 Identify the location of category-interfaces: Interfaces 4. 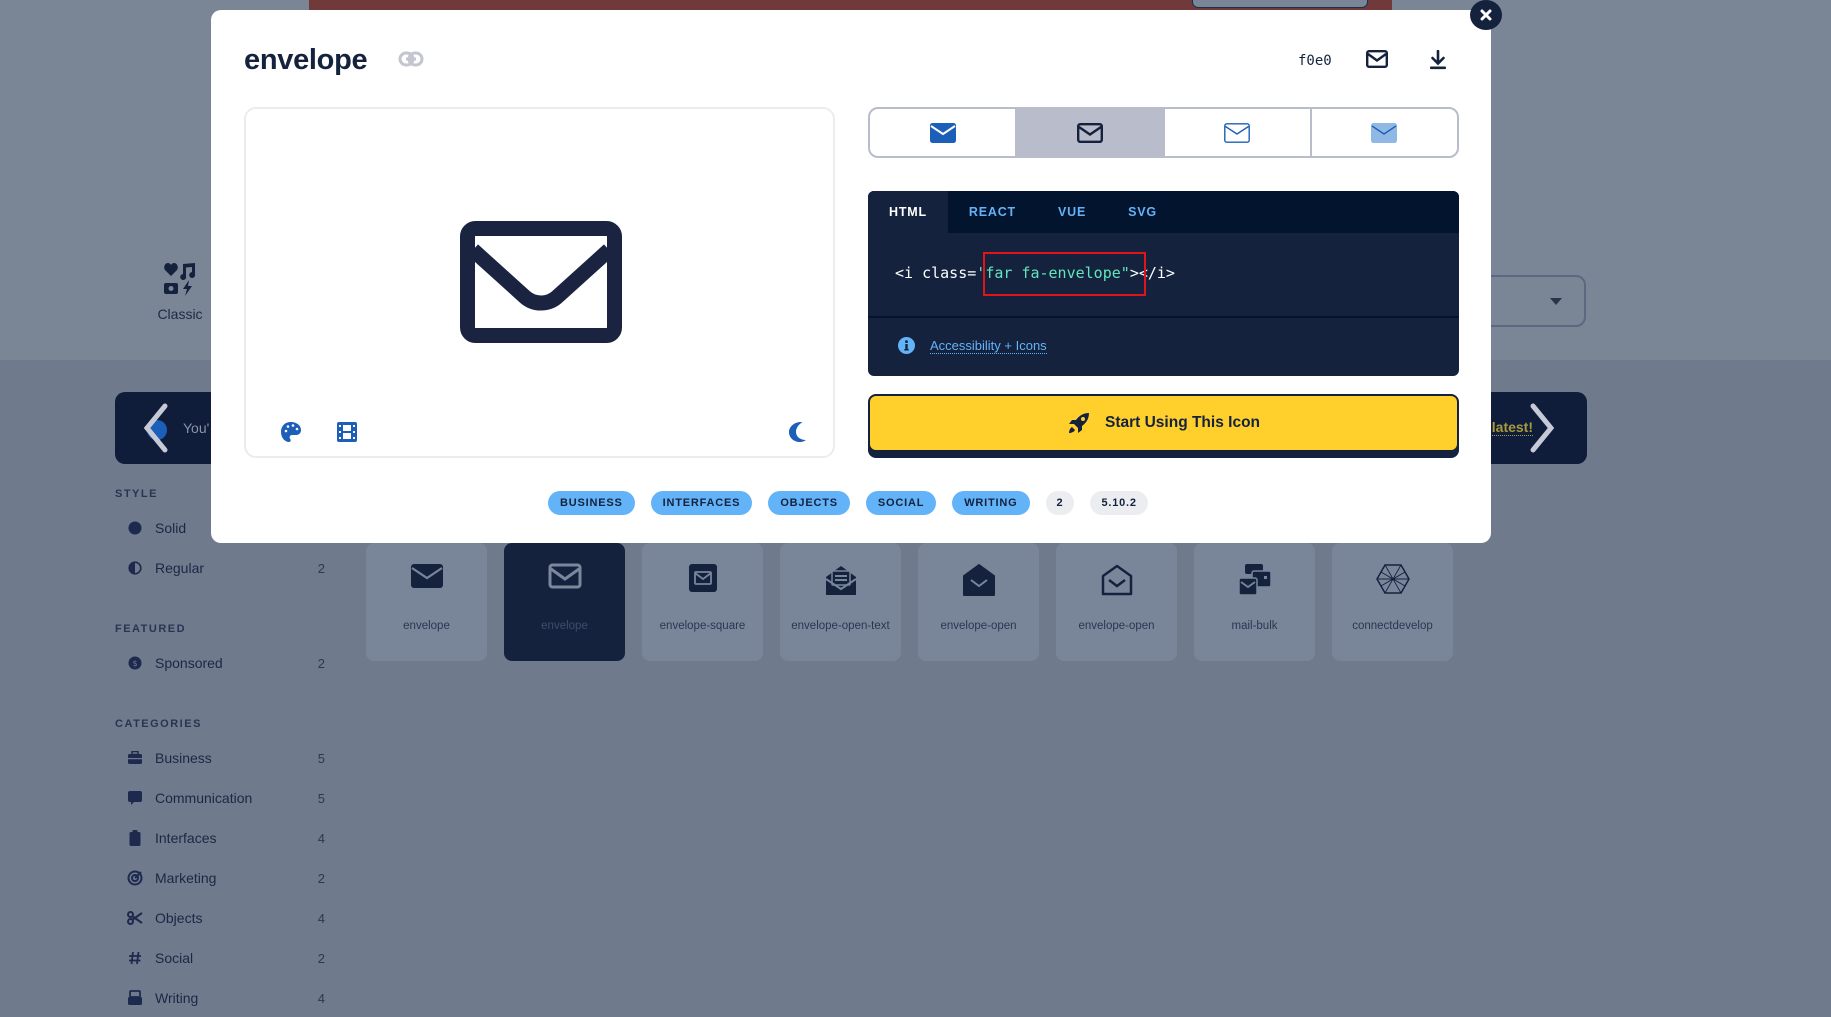
(232, 838).